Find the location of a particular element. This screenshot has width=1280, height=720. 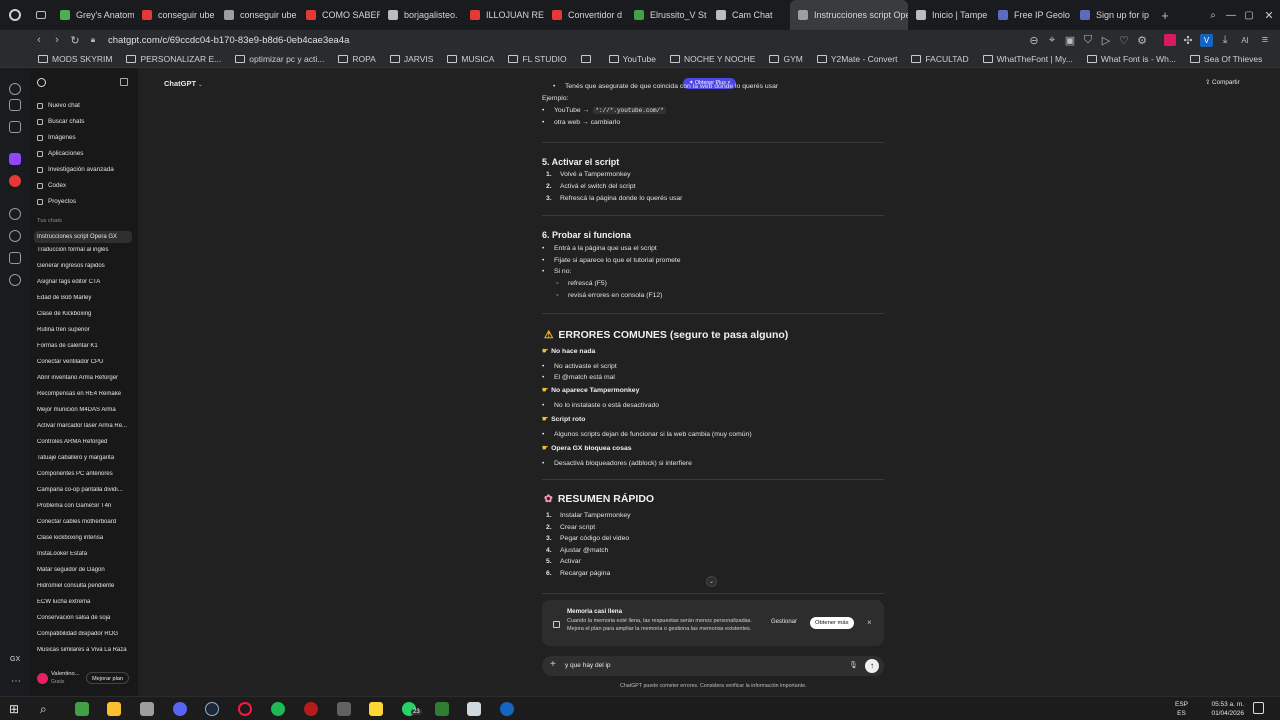

bookmark-item: JARVIS is located at coordinates (411, 59).